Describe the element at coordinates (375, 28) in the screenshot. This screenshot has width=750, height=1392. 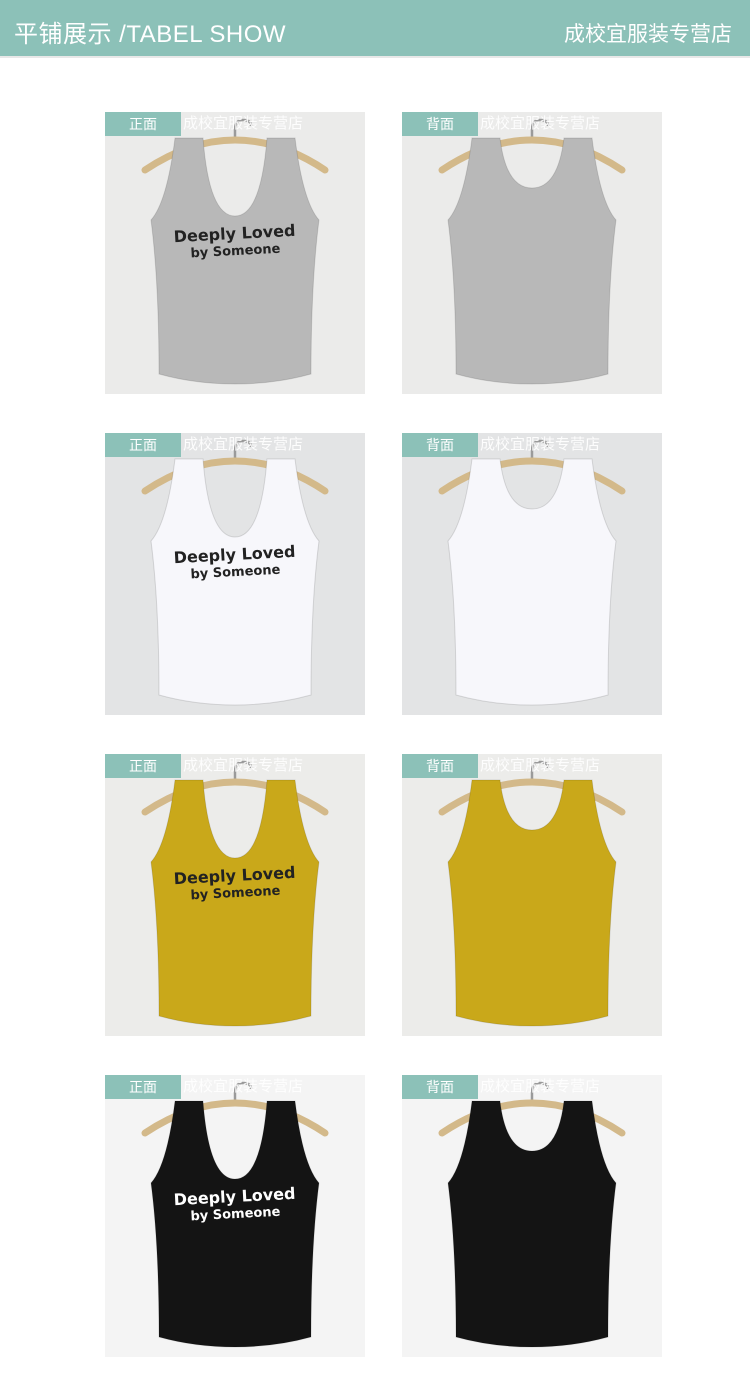
I see `page-header: 平铺展示 /TABEL SHOW 成校宜服装专营店` at that location.